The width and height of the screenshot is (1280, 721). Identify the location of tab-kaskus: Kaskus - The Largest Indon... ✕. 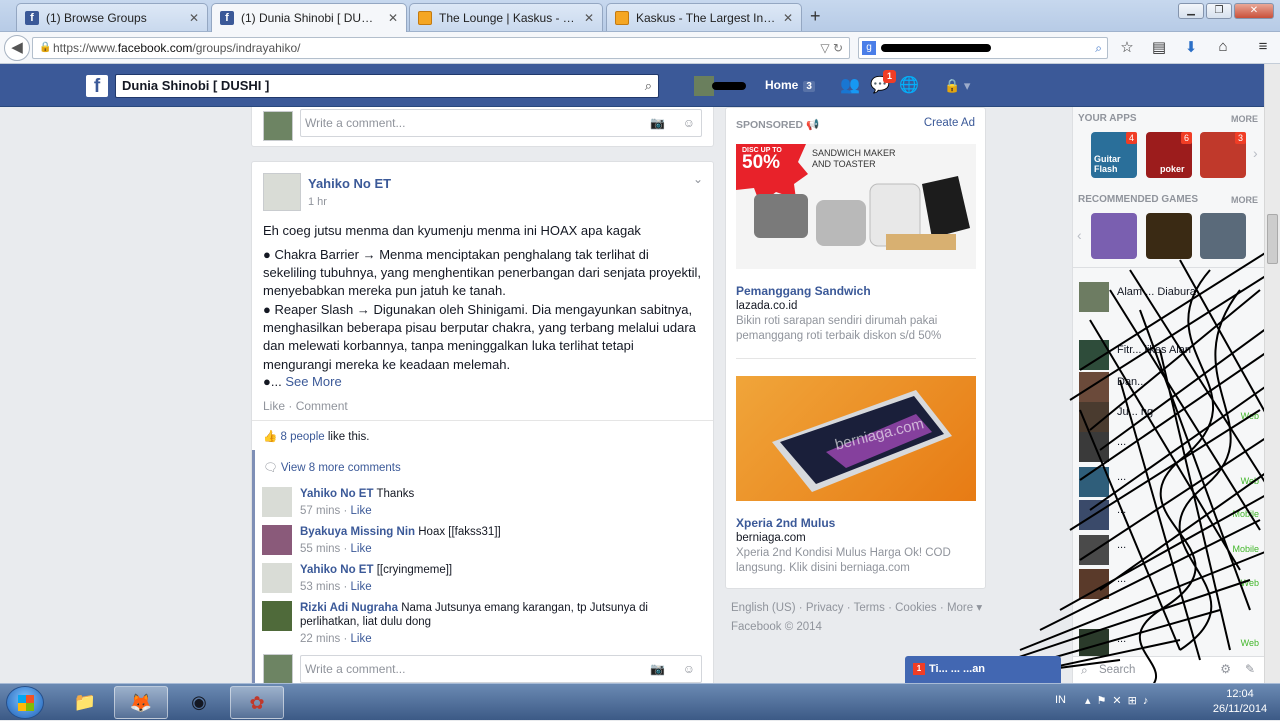
(704, 17).